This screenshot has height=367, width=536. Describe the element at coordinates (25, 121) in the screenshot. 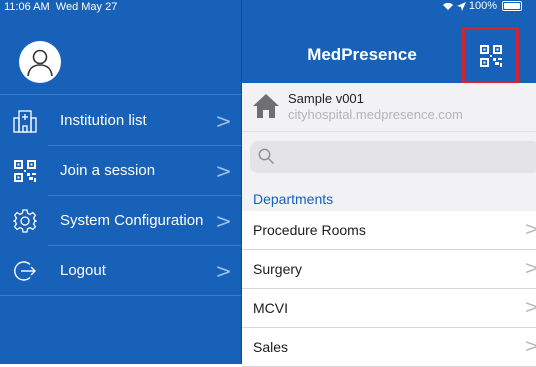

I see `building-icon` at that location.